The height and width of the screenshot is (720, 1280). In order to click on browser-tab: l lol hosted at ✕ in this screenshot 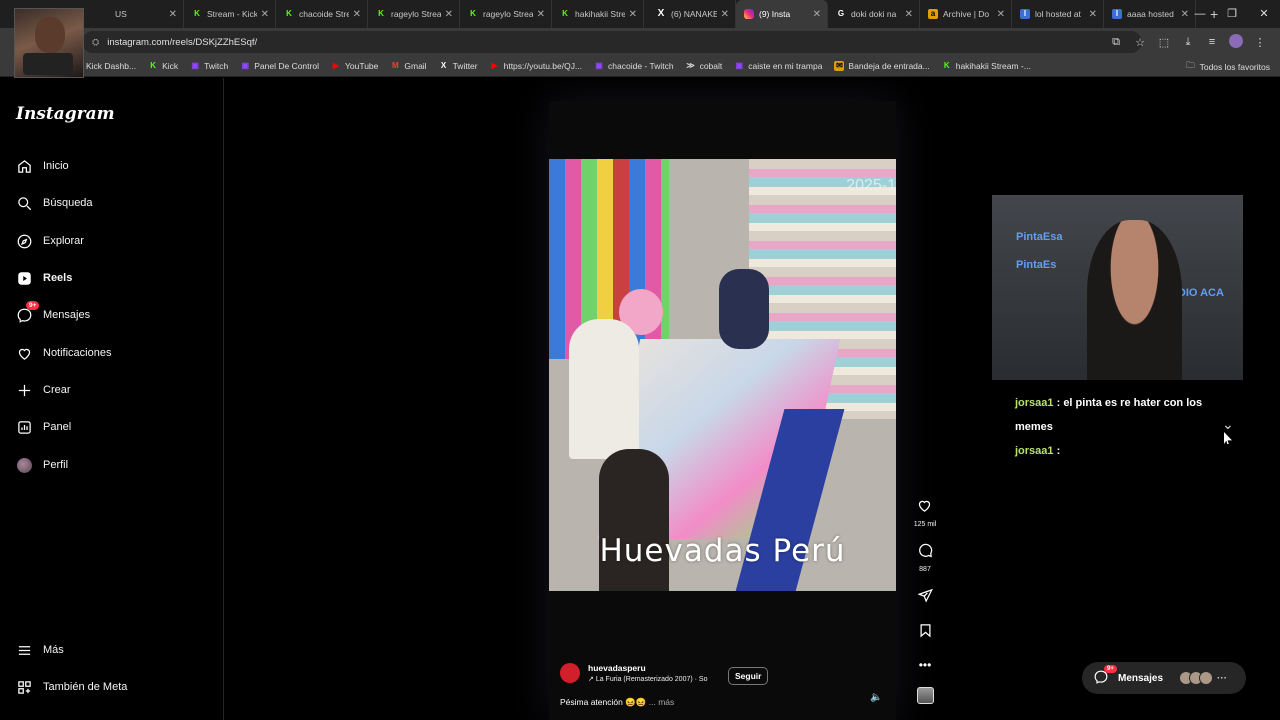, I will do `click(1058, 14)`.